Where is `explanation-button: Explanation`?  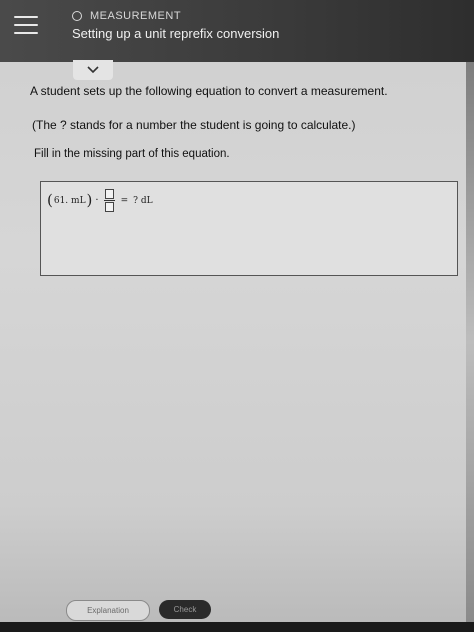
explanation-button: Explanation is located at coordinates (108, 610).